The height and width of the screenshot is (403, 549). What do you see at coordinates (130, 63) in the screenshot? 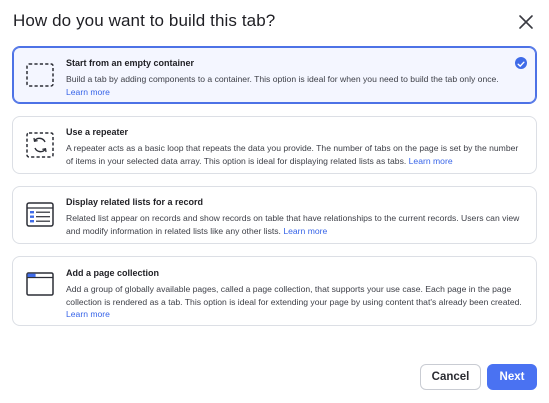
I see `option-title: Start from an empty container` at bounding box center [130, 63].